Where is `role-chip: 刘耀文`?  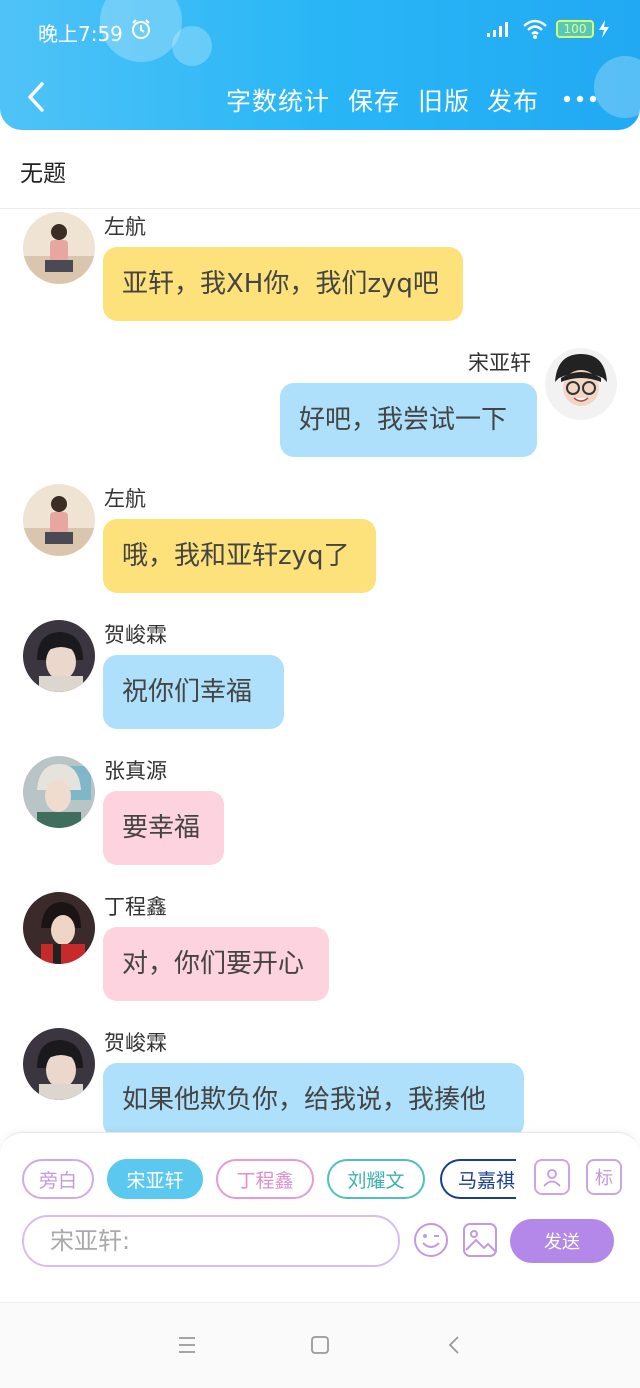 role-chip: 刘耀文 is located at coordinates (376, 1179).